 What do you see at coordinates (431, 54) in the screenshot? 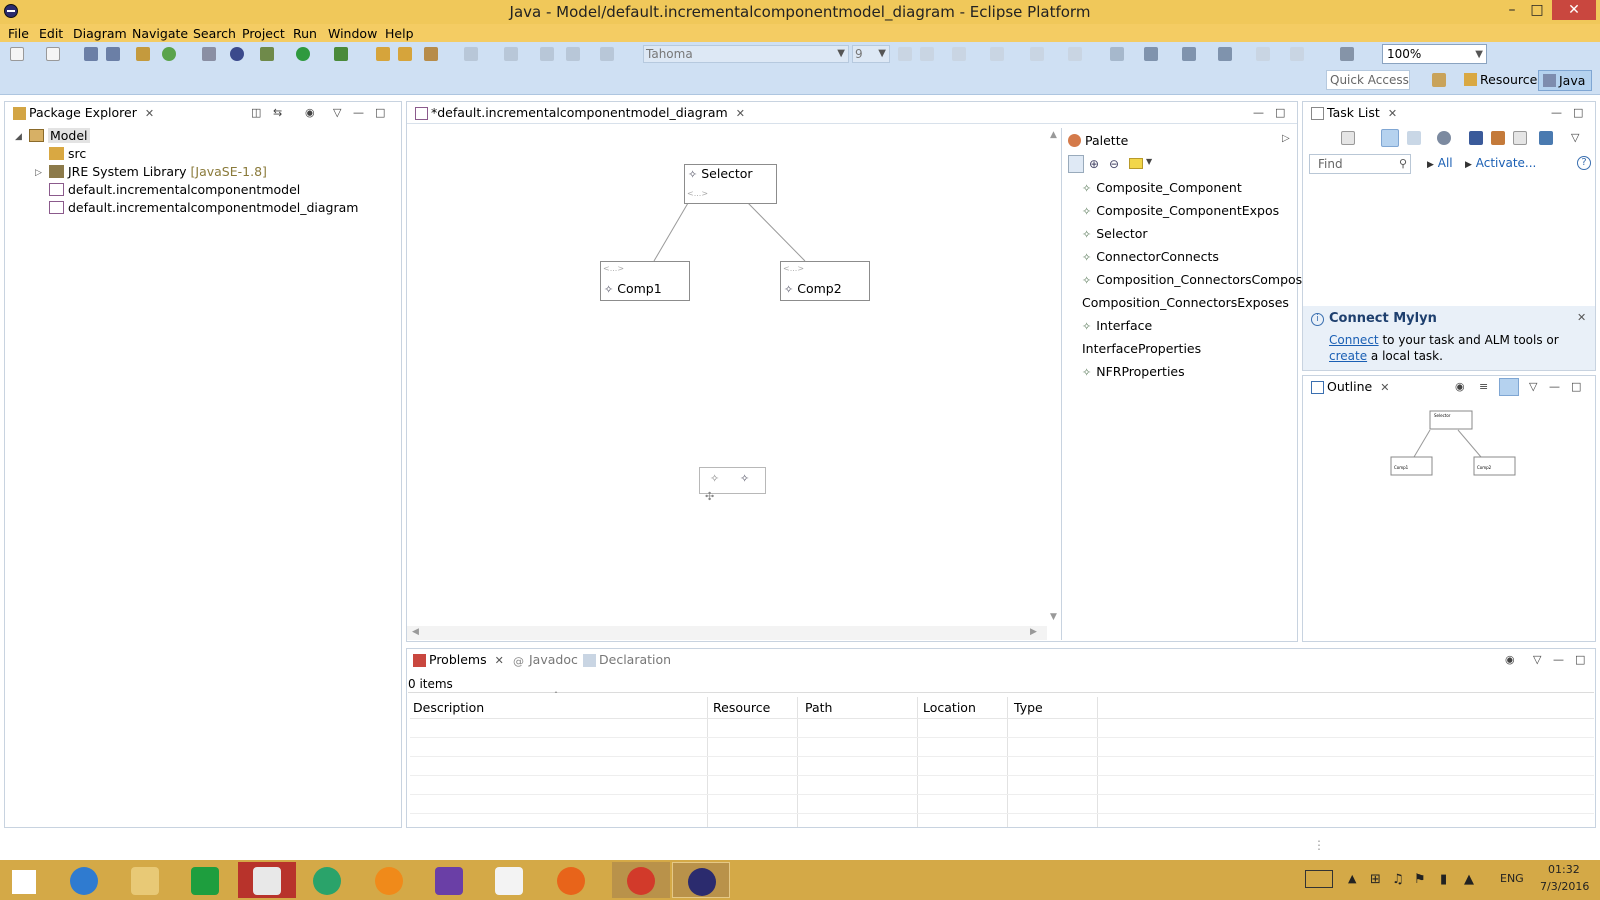
I see `search-tool-icon` at bounding box center [431, 54].